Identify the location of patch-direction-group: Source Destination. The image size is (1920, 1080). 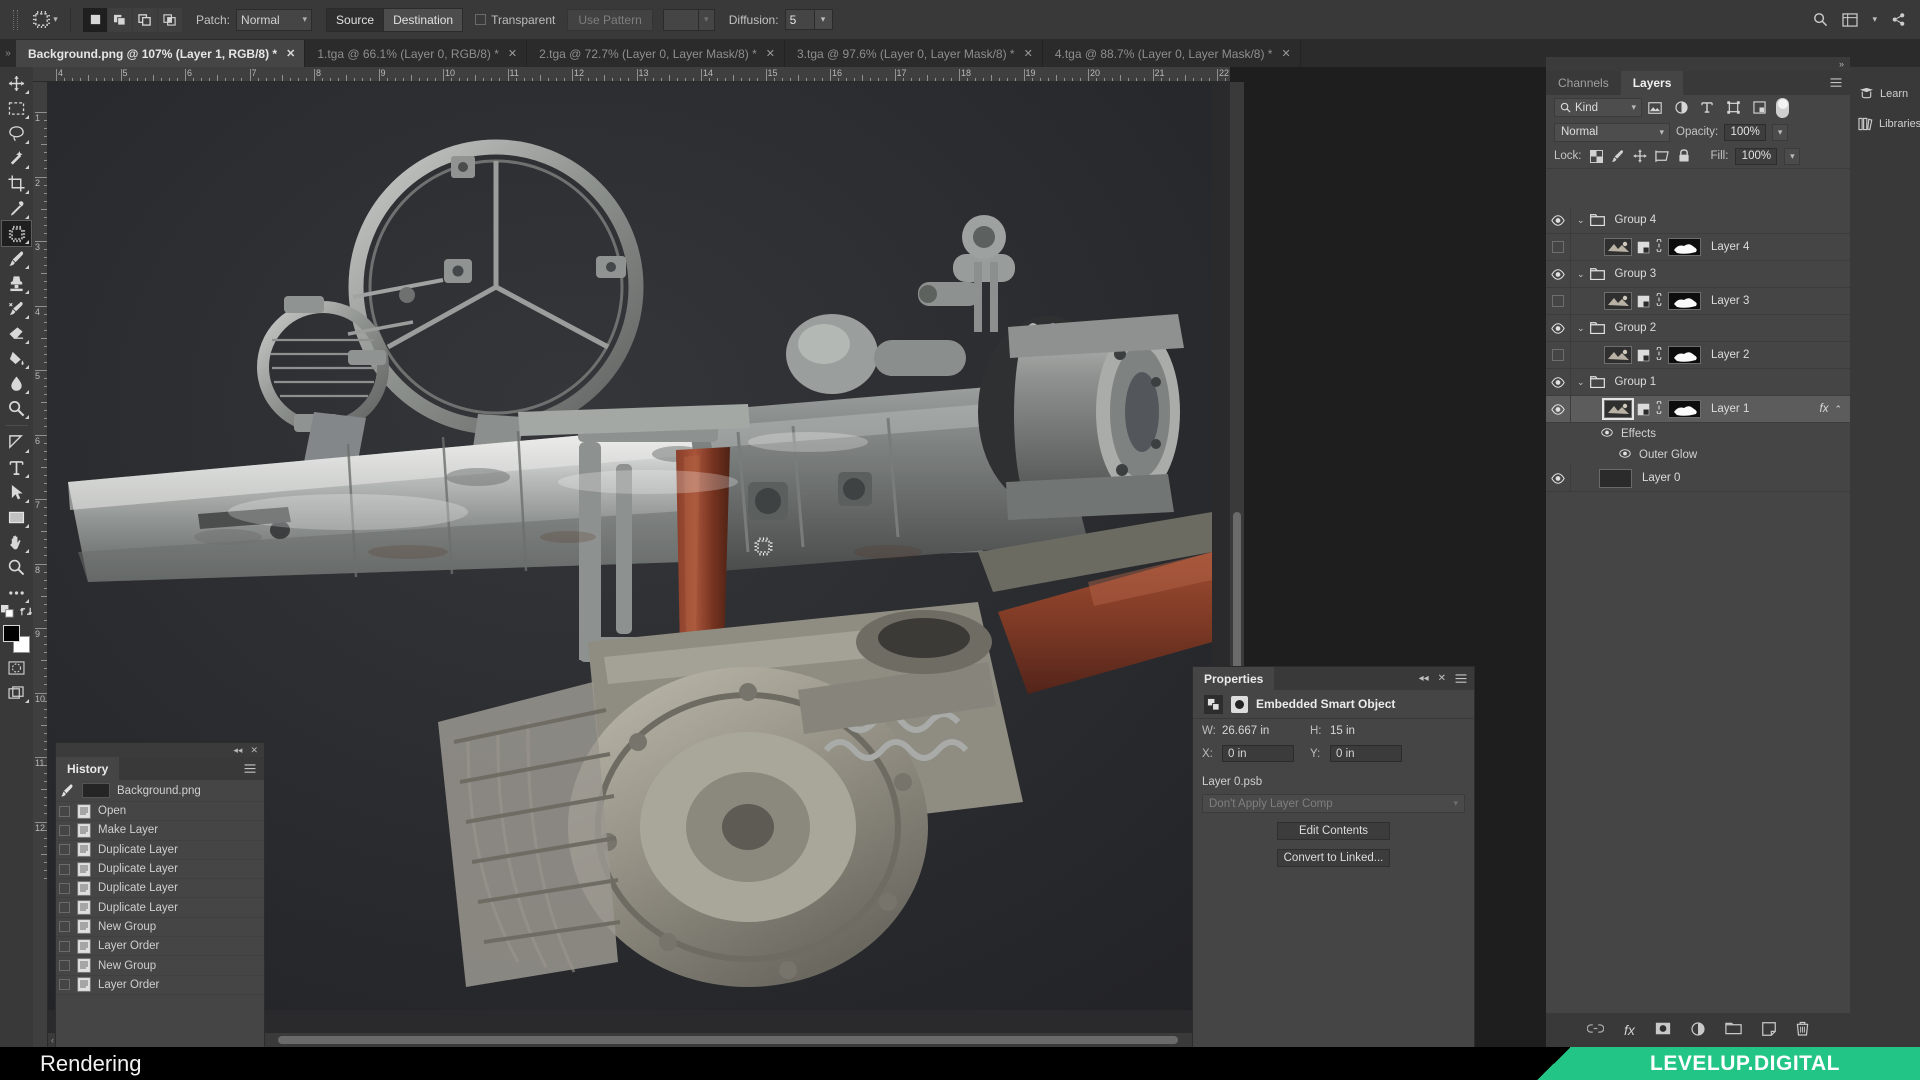
(395, 19).